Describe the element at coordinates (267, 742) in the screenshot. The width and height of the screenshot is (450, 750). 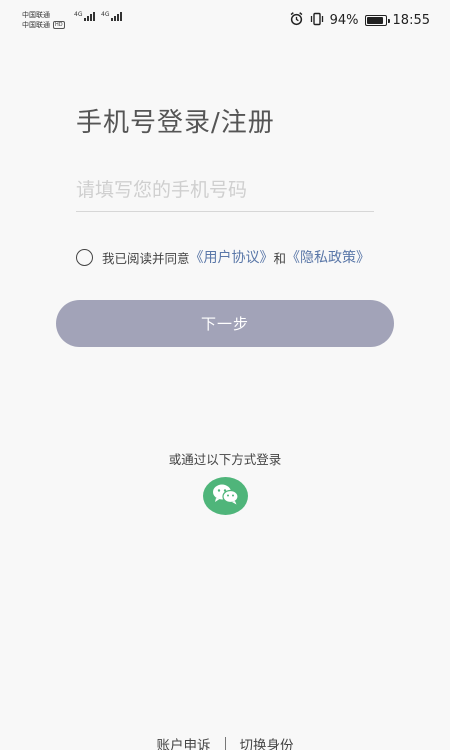
I see `switch-identity-link: 切换身份` at that location.